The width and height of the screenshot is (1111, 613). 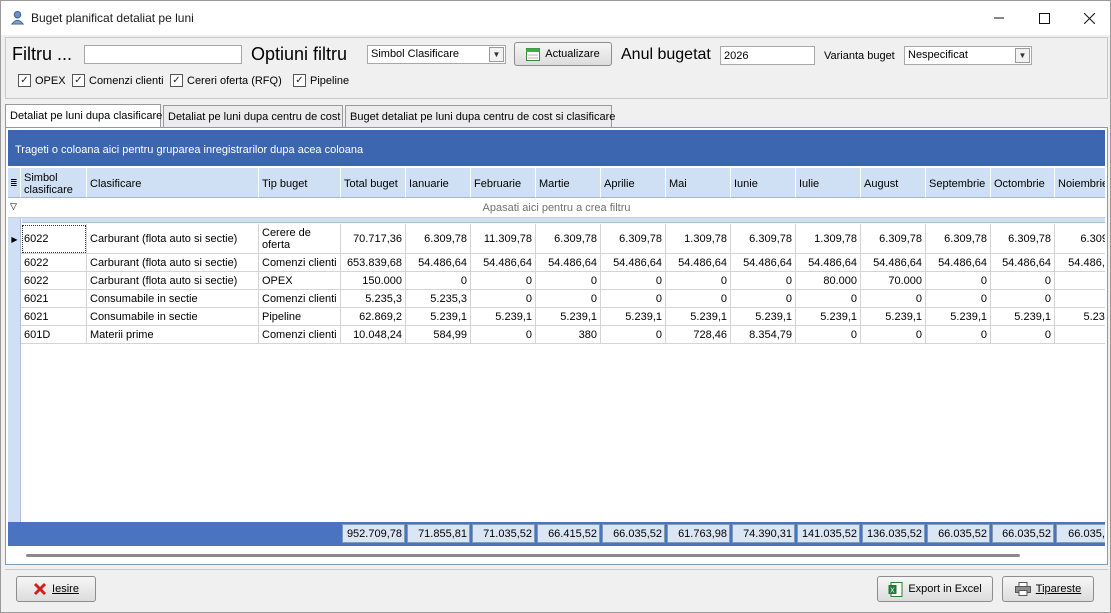 What do you see at coordinates (300, 281) in the screenshot?
I see `cell-tip-buget: OPEX` at bounding box center [300, 281].